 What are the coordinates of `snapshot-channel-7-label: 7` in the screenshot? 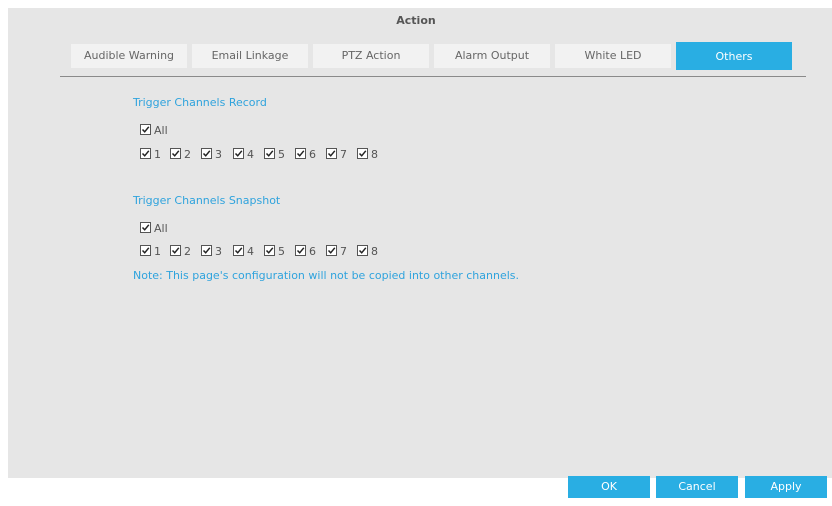 It's located at (343, 251).